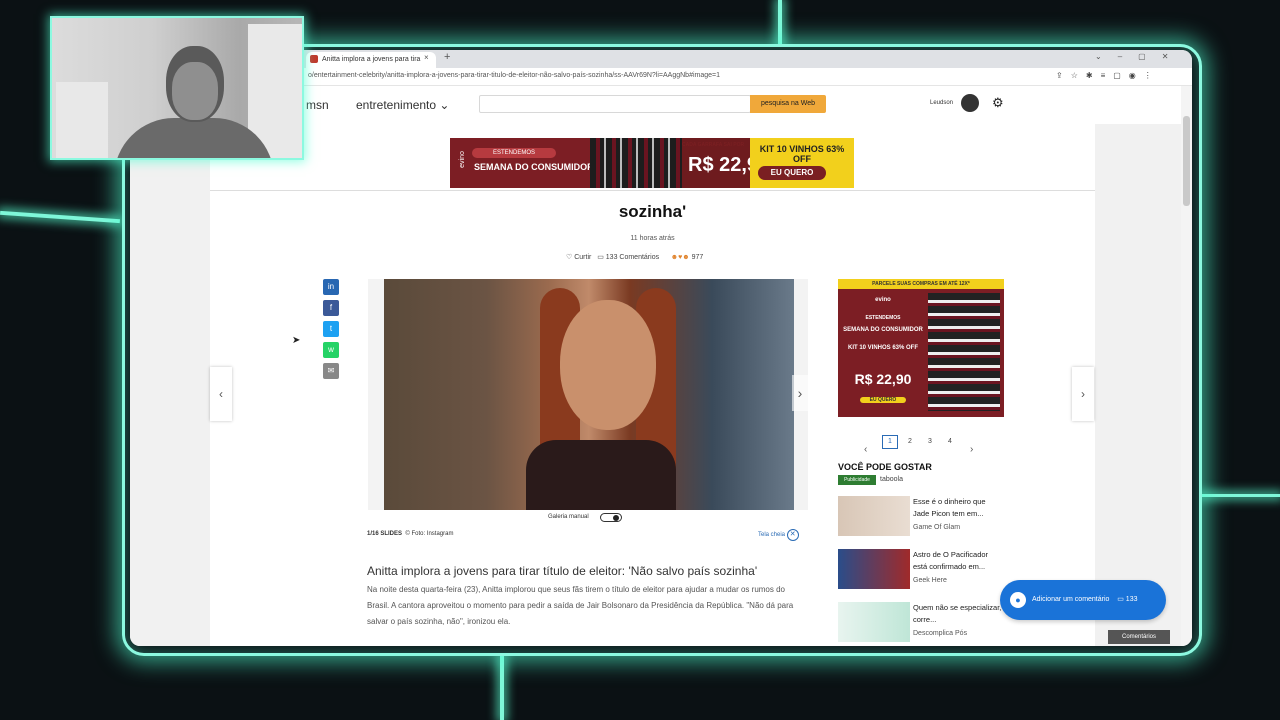 The height and width of the screenshot is (720, 1280). What do you see at coordinates (1132, 599) in the screenshot?
I see `comment-count: 133` at bounding box center [1132, 599].